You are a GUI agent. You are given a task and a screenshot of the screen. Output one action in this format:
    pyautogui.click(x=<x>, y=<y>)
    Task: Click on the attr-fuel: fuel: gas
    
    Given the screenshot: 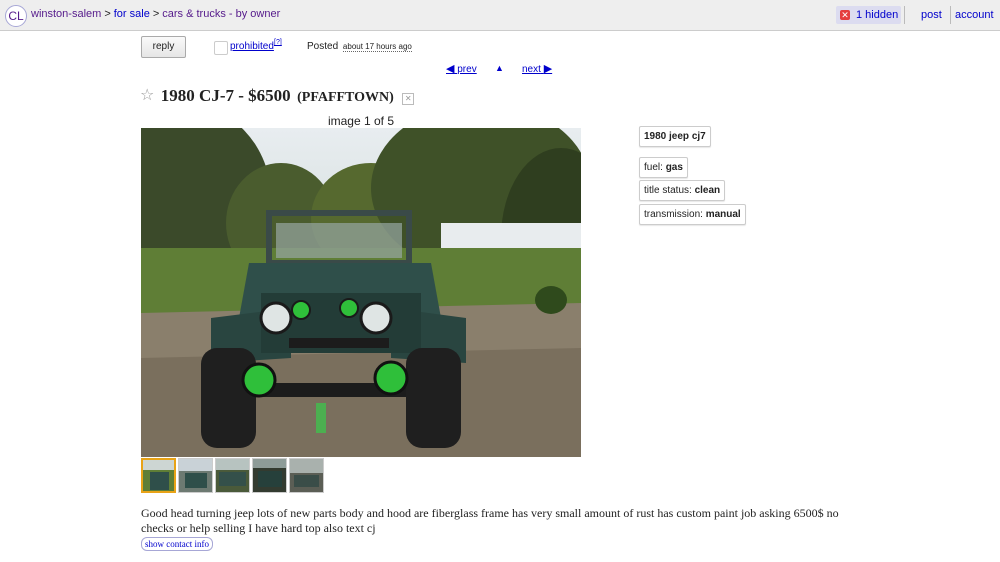 What is the action you would take?
    pyautogui.click(x=663, y=167)
    